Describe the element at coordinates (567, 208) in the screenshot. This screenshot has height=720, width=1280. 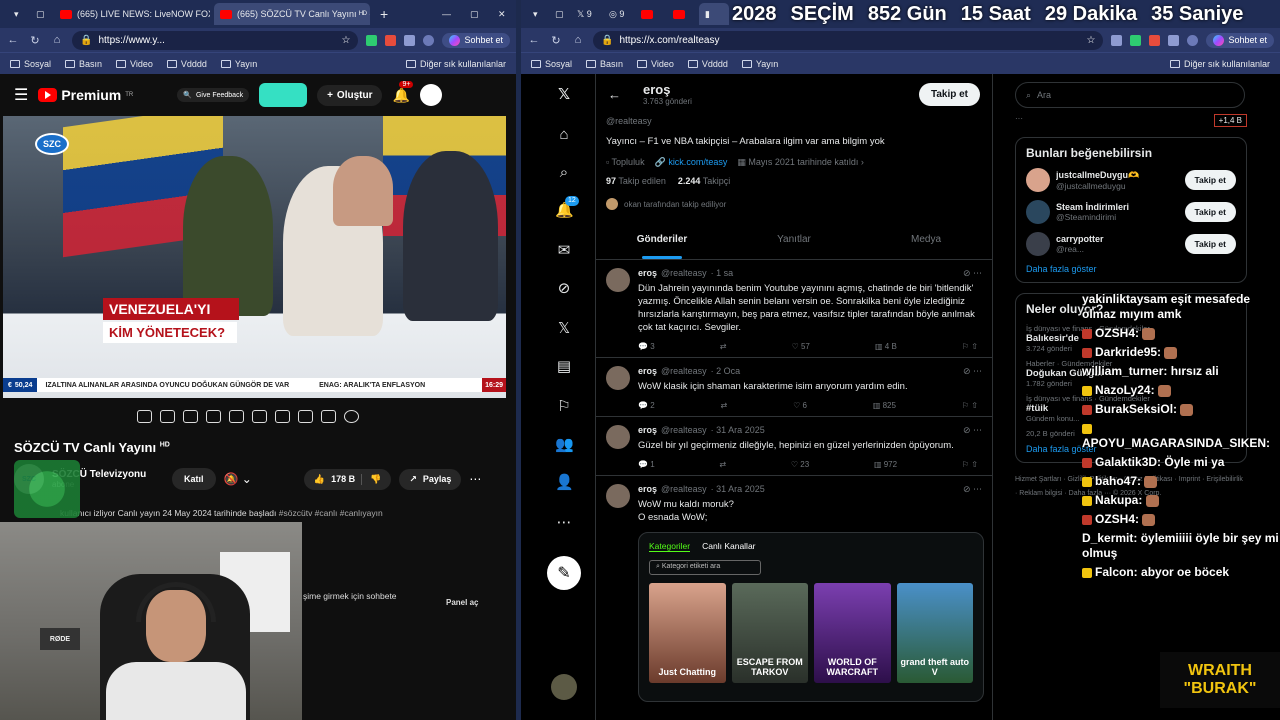
I see `notifications-icon: 🔔` at that location.